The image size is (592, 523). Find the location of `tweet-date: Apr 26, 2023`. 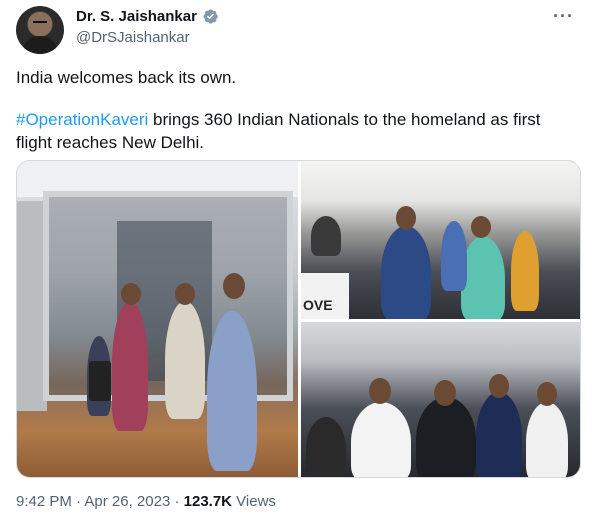

tweet-date: Apr 26, 2023 is located at coordinates (127, 501).